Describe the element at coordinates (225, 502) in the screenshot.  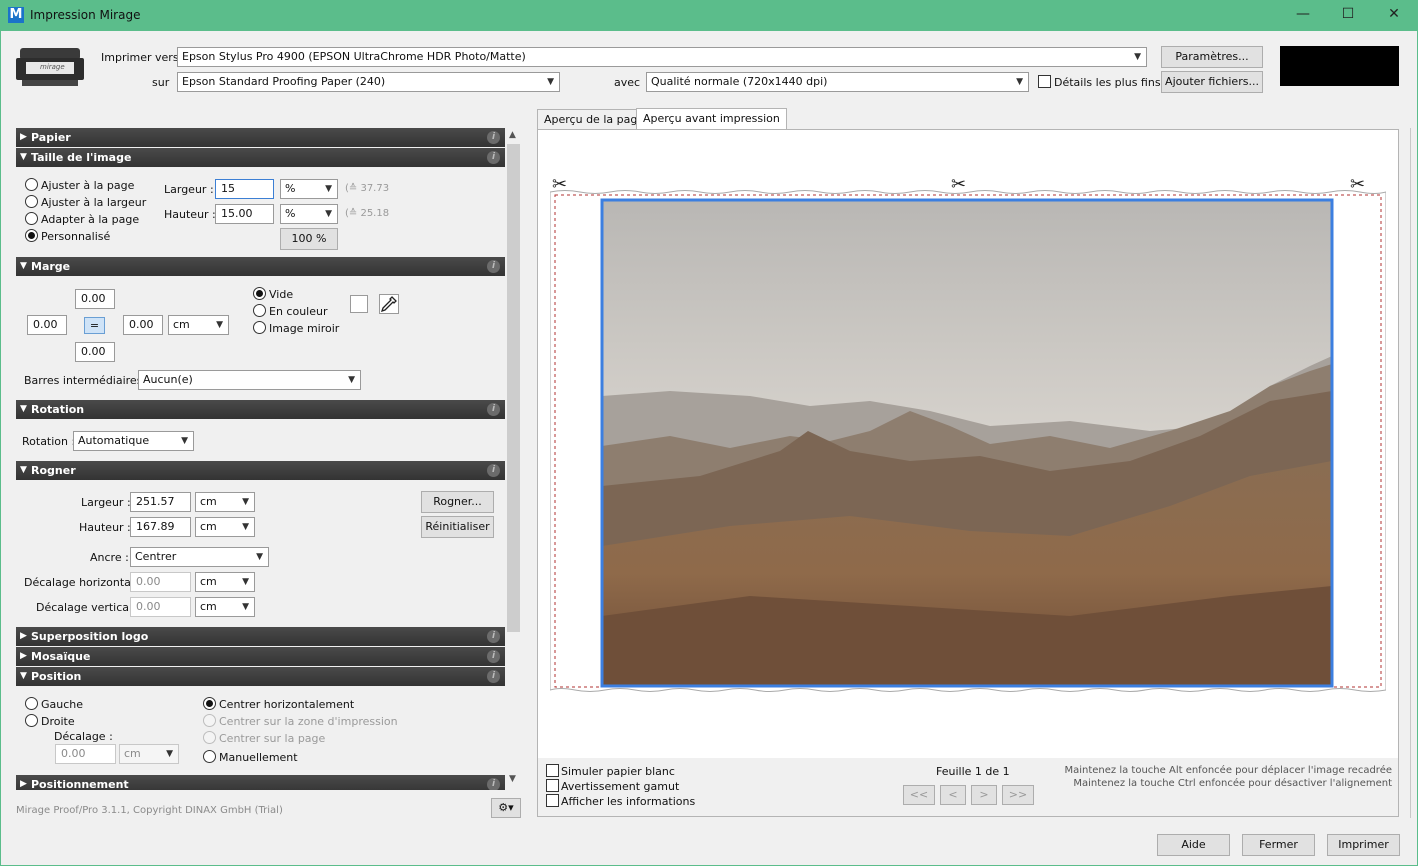
I see `crop-width-unit-select: cm ▼` at that location.